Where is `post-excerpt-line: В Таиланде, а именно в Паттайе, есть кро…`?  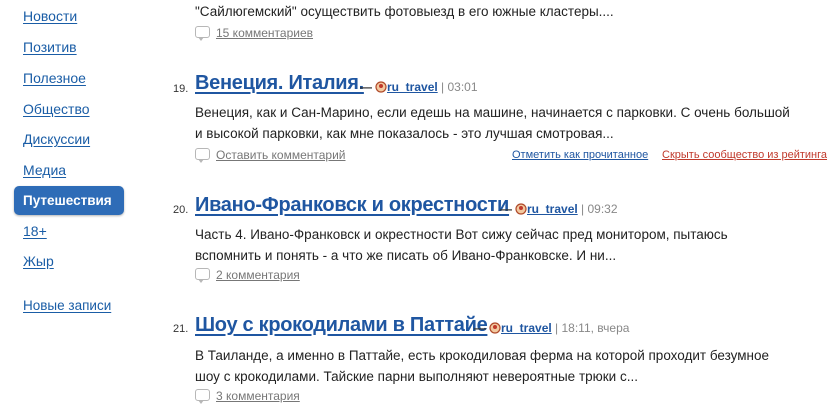
post-excerpt-line: В Таиланде, а именно в Паттайе, есть кро… is located at coordinates (482, 355).